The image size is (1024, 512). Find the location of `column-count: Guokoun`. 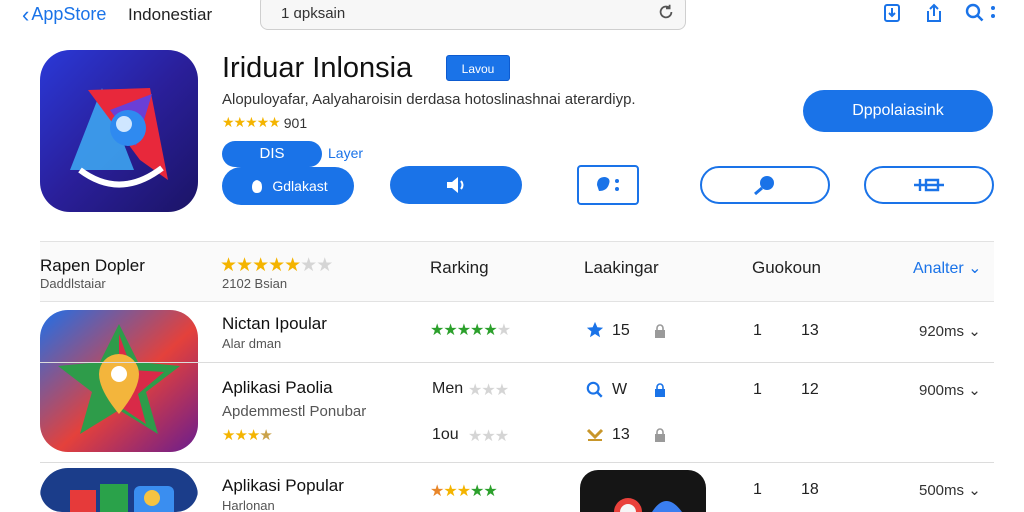

column-count: Guokoun is located at coordinates (786, 268).